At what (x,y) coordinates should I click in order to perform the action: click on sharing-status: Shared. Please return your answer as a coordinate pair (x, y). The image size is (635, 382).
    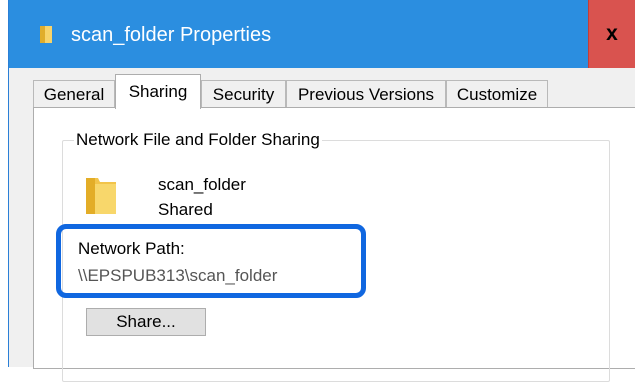
    Looking at the image, I should click on (185, 209).